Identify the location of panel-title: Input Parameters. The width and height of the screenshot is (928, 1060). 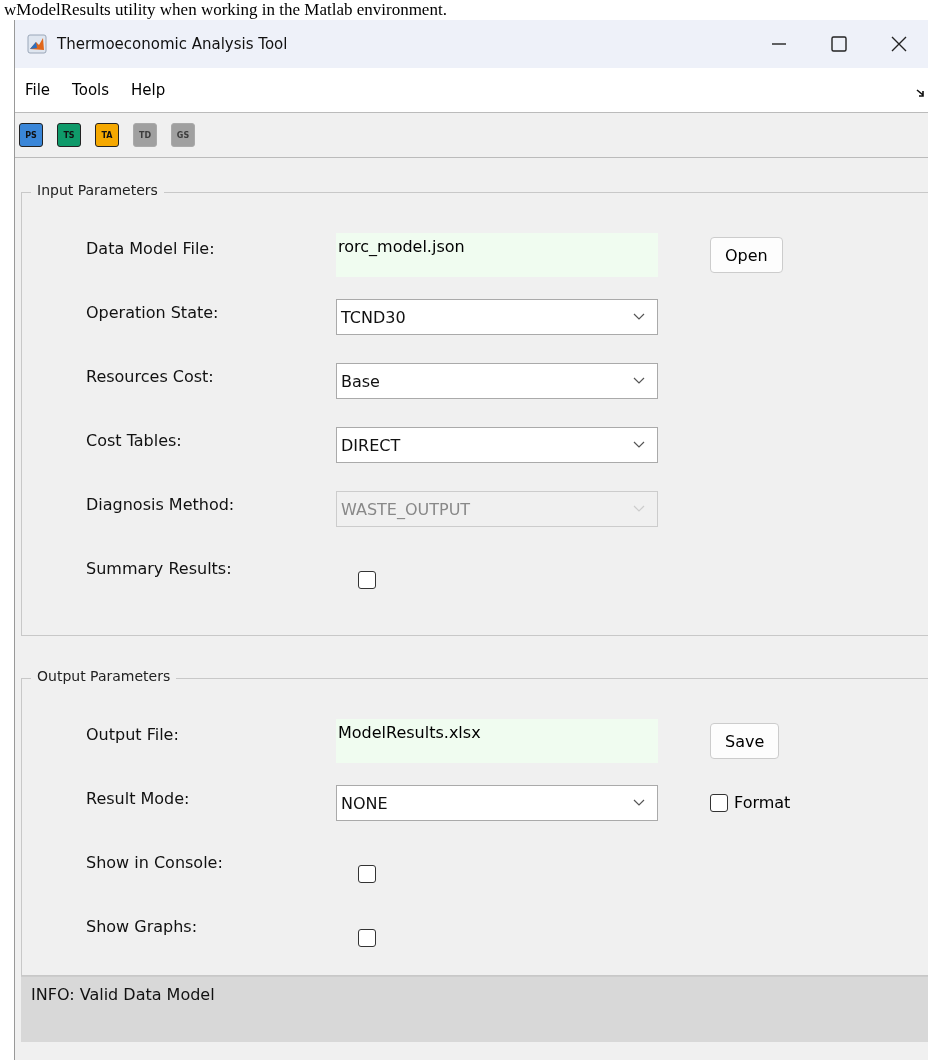
(97, 190).